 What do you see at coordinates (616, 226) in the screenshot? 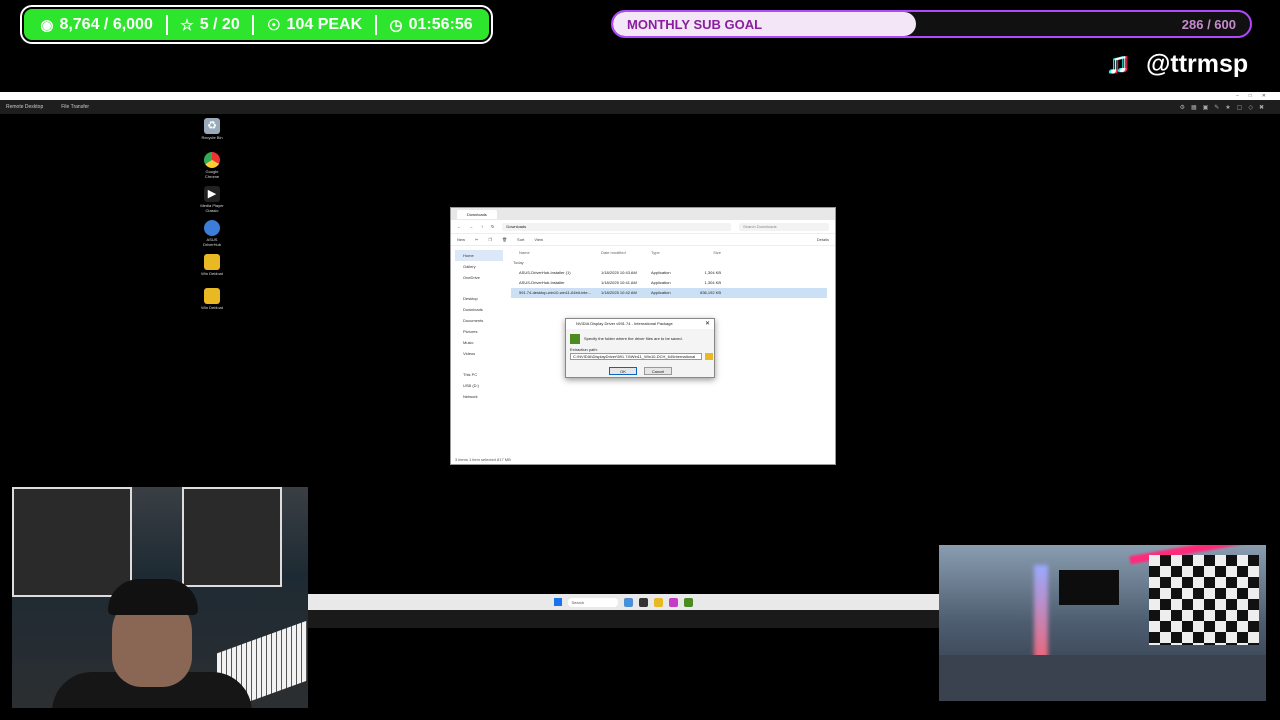
I see `address-input: Downloads` at bounding box center [616, 226].